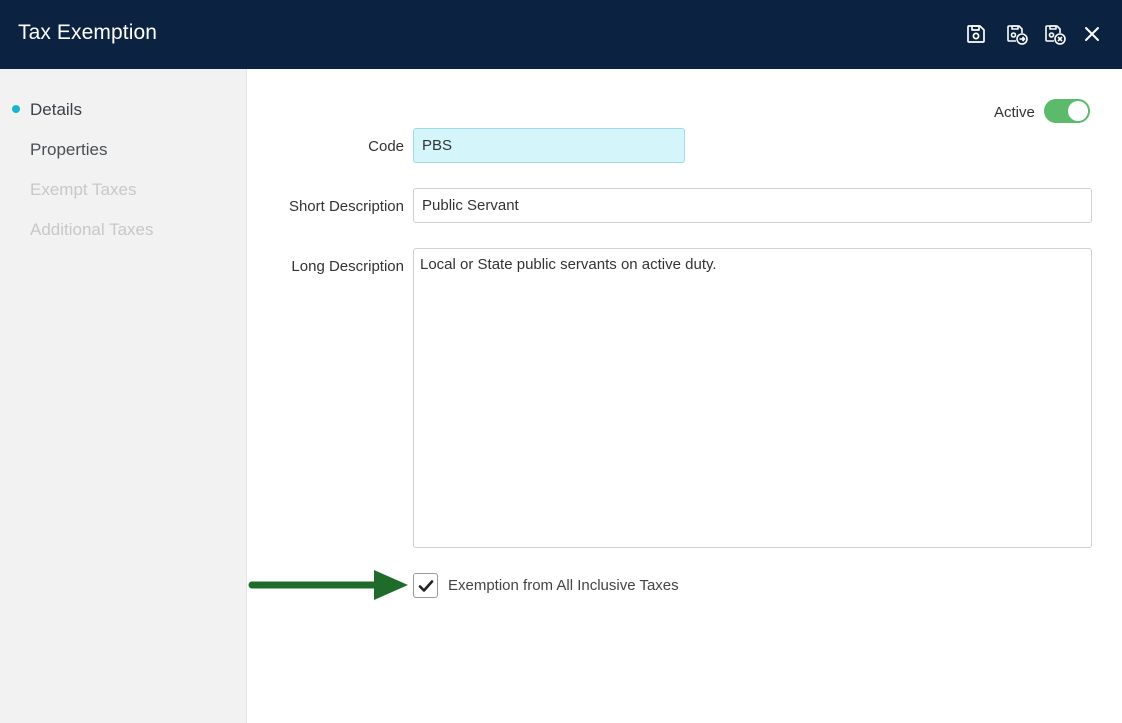 Image resolution: width=1122 pixels, height=723 pixels. I want to click on save-icon, so click(976, 34).